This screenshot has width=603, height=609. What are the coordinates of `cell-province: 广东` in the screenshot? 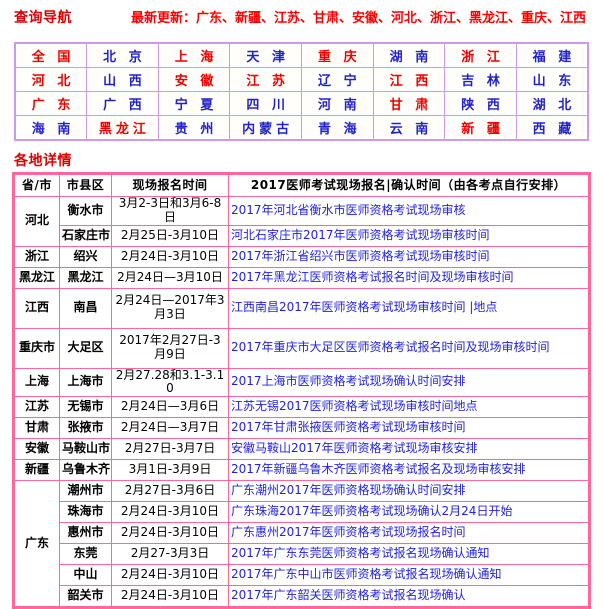 It's located at (36, 544).